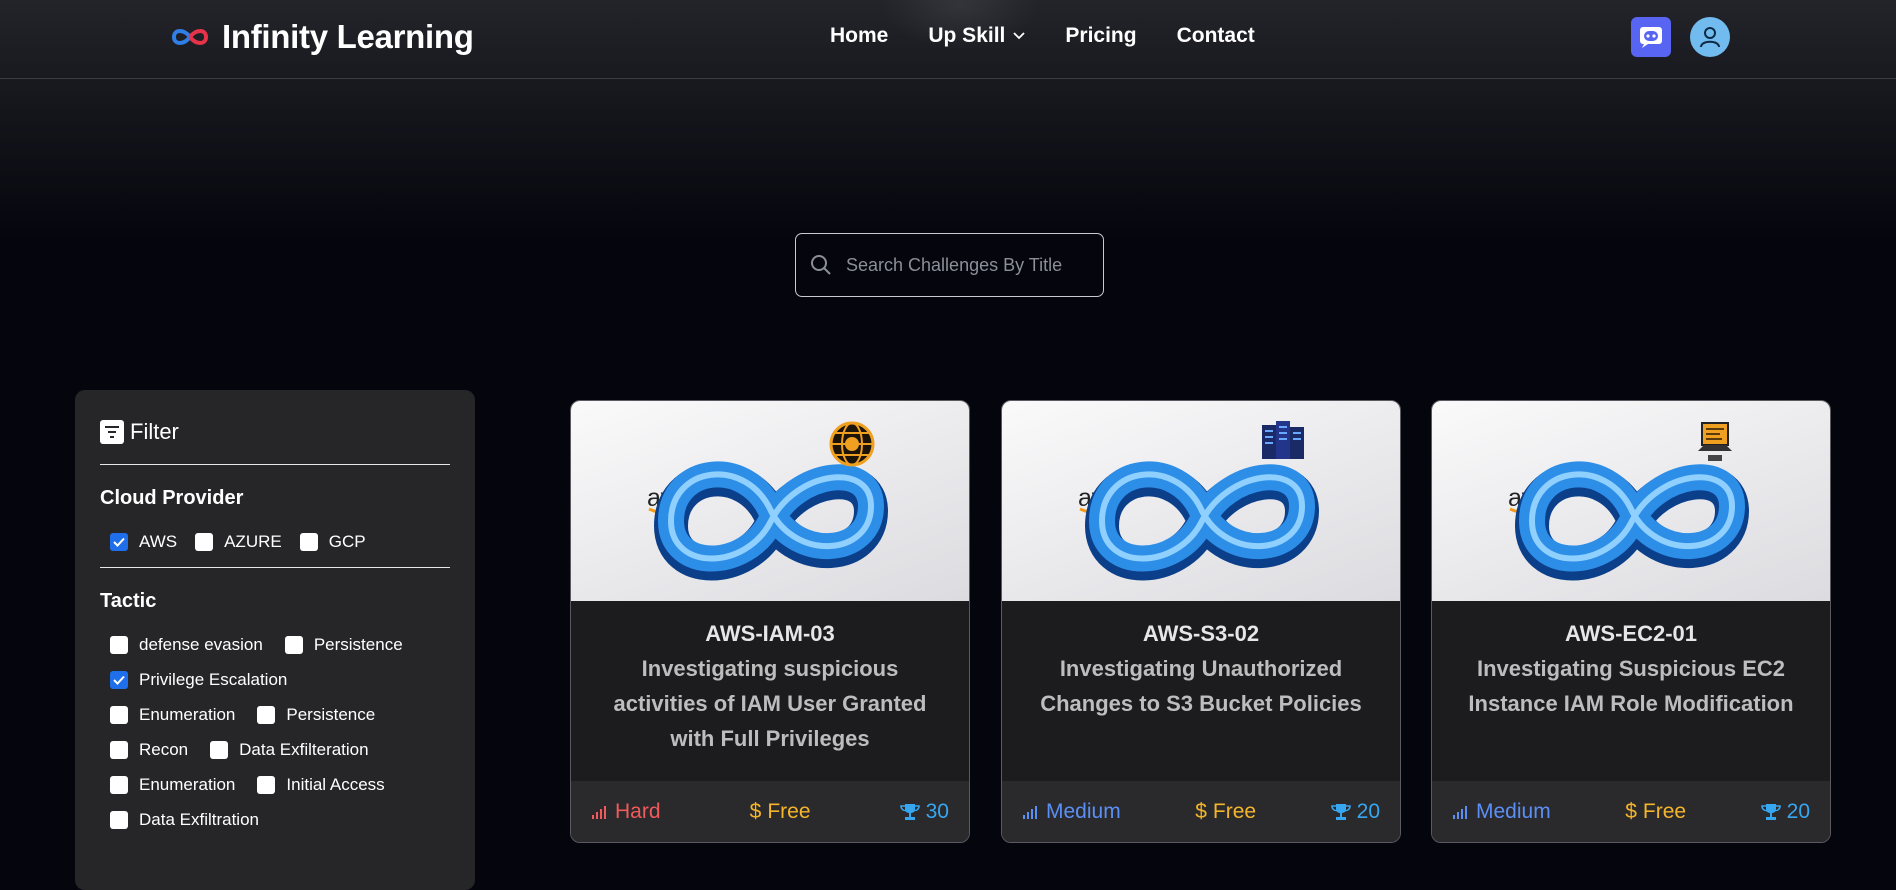 This screenshot has height=890, width=1896. I want to click on checkbox-data-exfiltration: Data Exfiltration, so click(184, 819).